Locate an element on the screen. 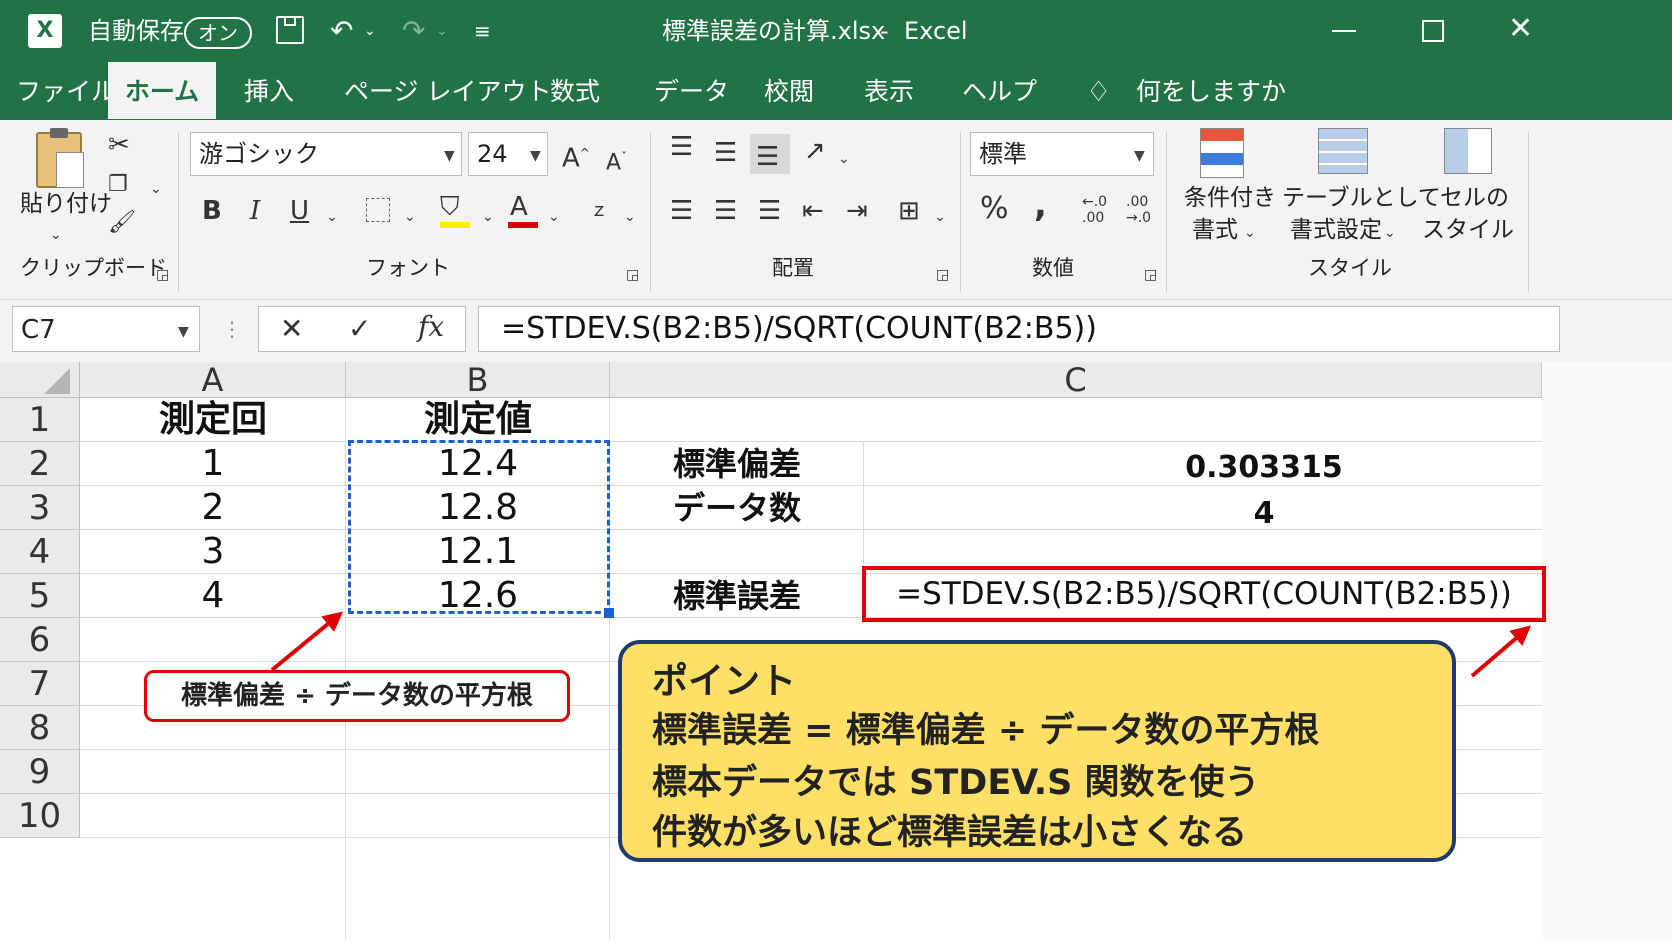 This screenshot has height=941, width=1672. decrease-indent-icon: ⇤ is located at coordinates (813, 211).